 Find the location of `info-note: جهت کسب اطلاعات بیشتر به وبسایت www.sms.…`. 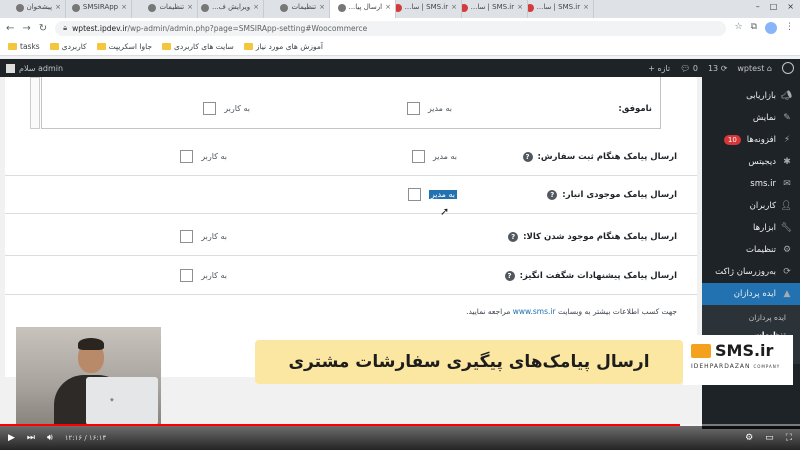

info-note: جهت کسب اطلاعات بیشتر به وبسایت www.sms.… is located at coordinates (571, 311).